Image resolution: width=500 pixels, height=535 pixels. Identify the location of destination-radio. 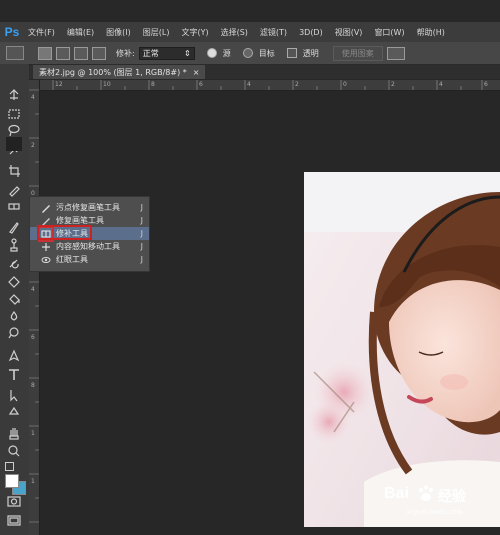
(247, 53).